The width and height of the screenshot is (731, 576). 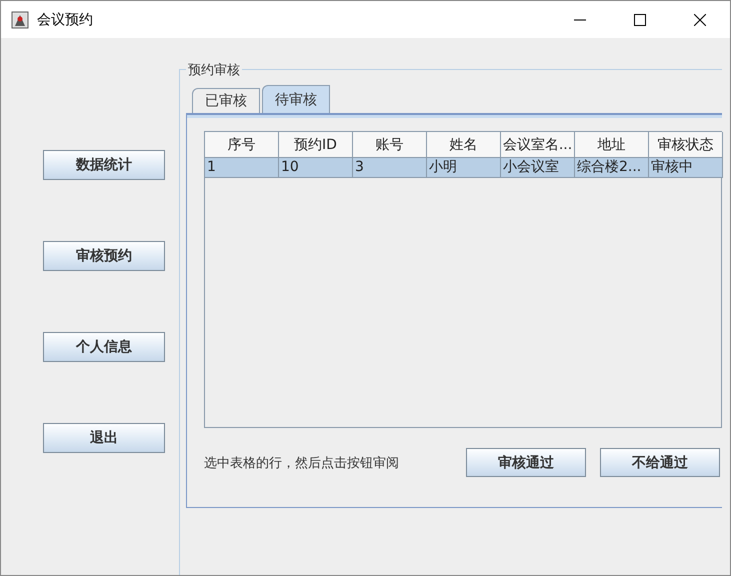 I want to click on column-header: 审核状态, so click(x=686, y=145).